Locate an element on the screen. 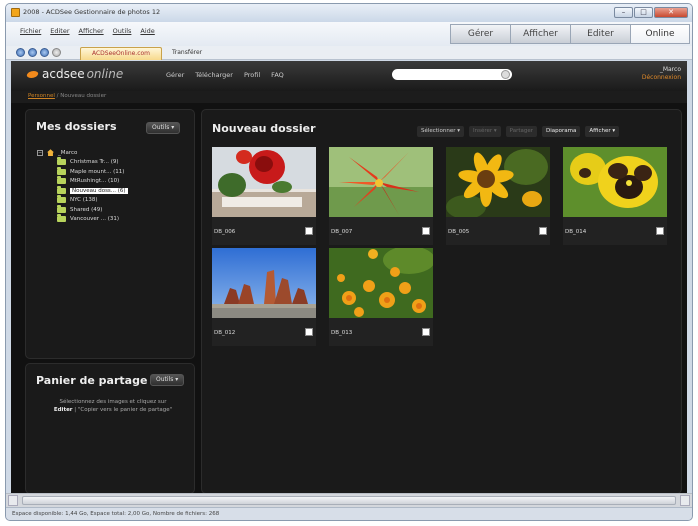  nav-gerer: Gérer is located at coordinates (175, 75).